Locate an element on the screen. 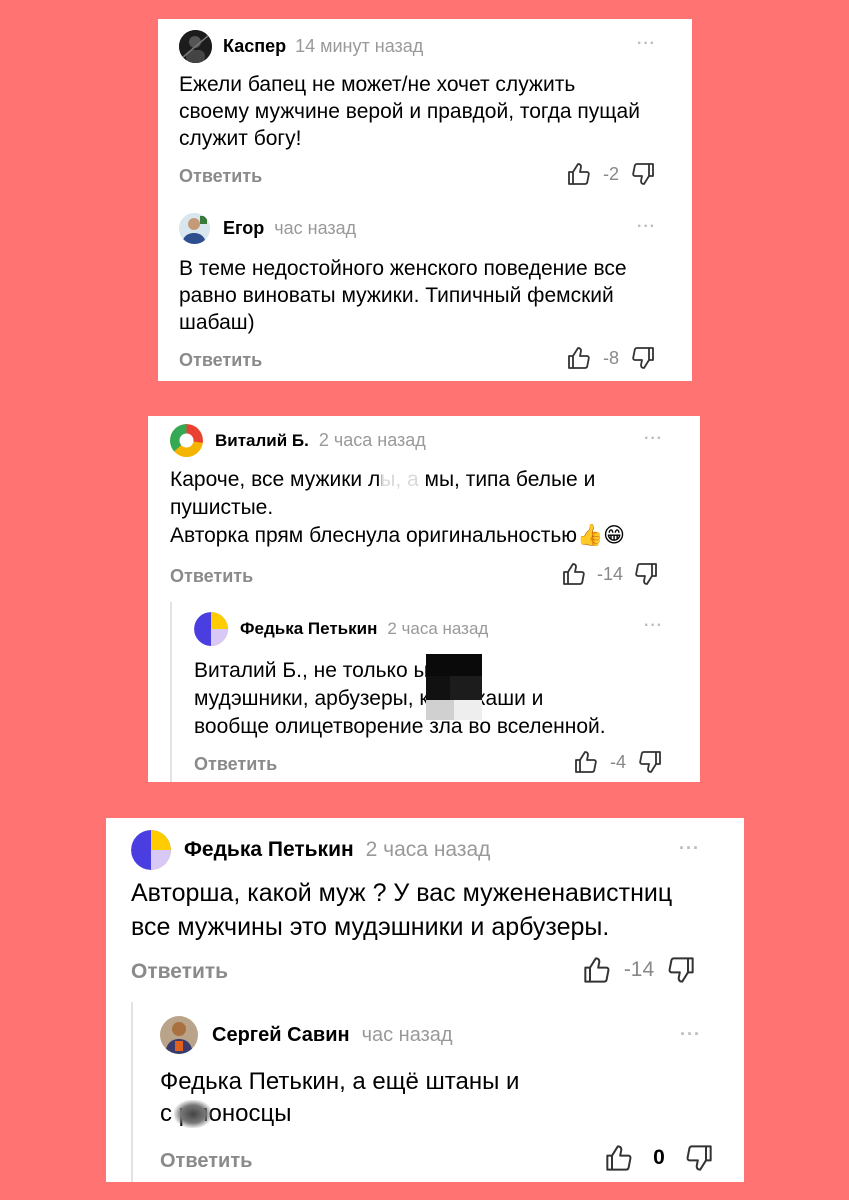 This screenshot has width=849, height=1200. user-avatar-kasper is located at coordinates (195, 46).